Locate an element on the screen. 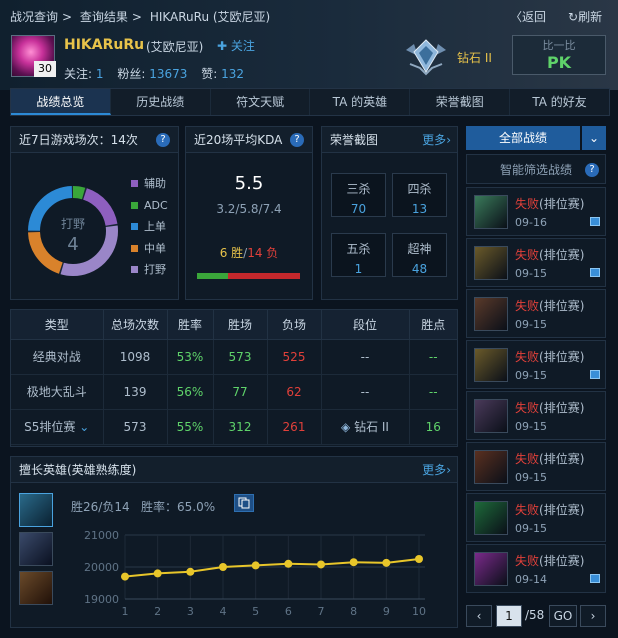 This screenshot has width=618, height=638. refresh-button: ↻刷新 is located at coordinates (585, 16).